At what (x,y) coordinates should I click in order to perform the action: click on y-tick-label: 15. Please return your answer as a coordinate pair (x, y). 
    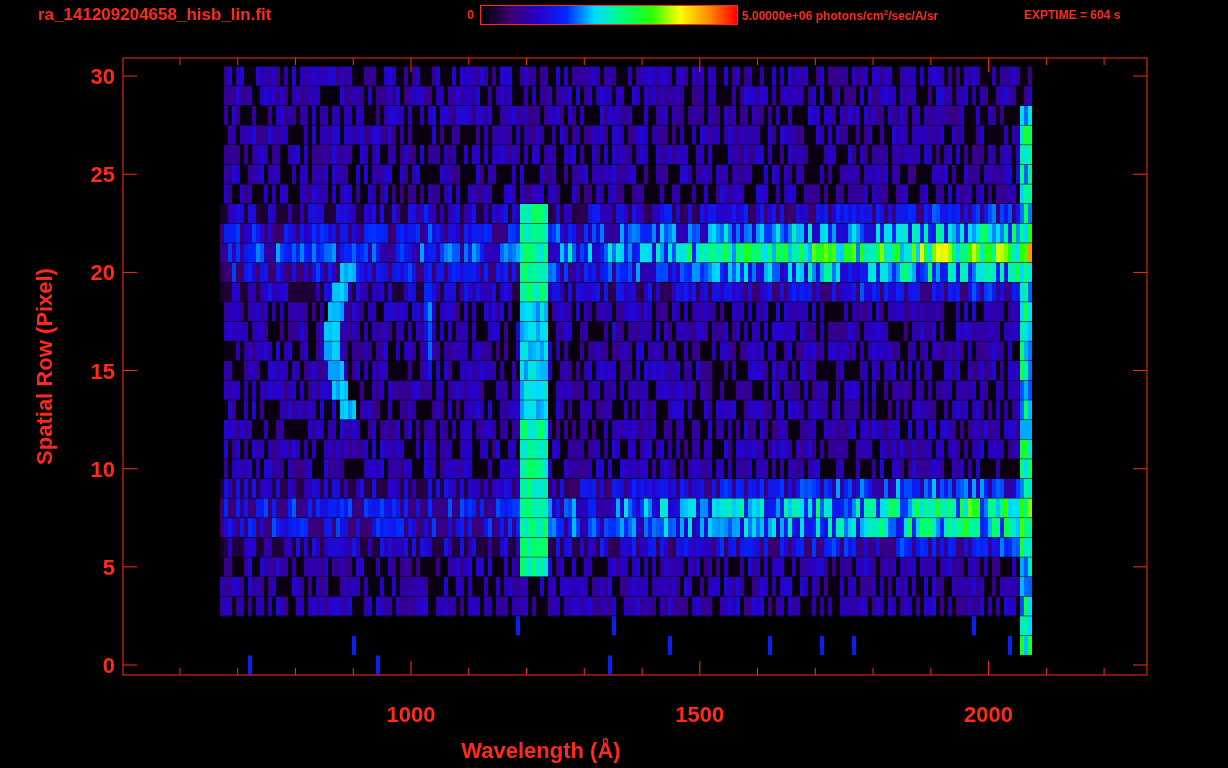
    Looking at the image, I should click on (102, 371).